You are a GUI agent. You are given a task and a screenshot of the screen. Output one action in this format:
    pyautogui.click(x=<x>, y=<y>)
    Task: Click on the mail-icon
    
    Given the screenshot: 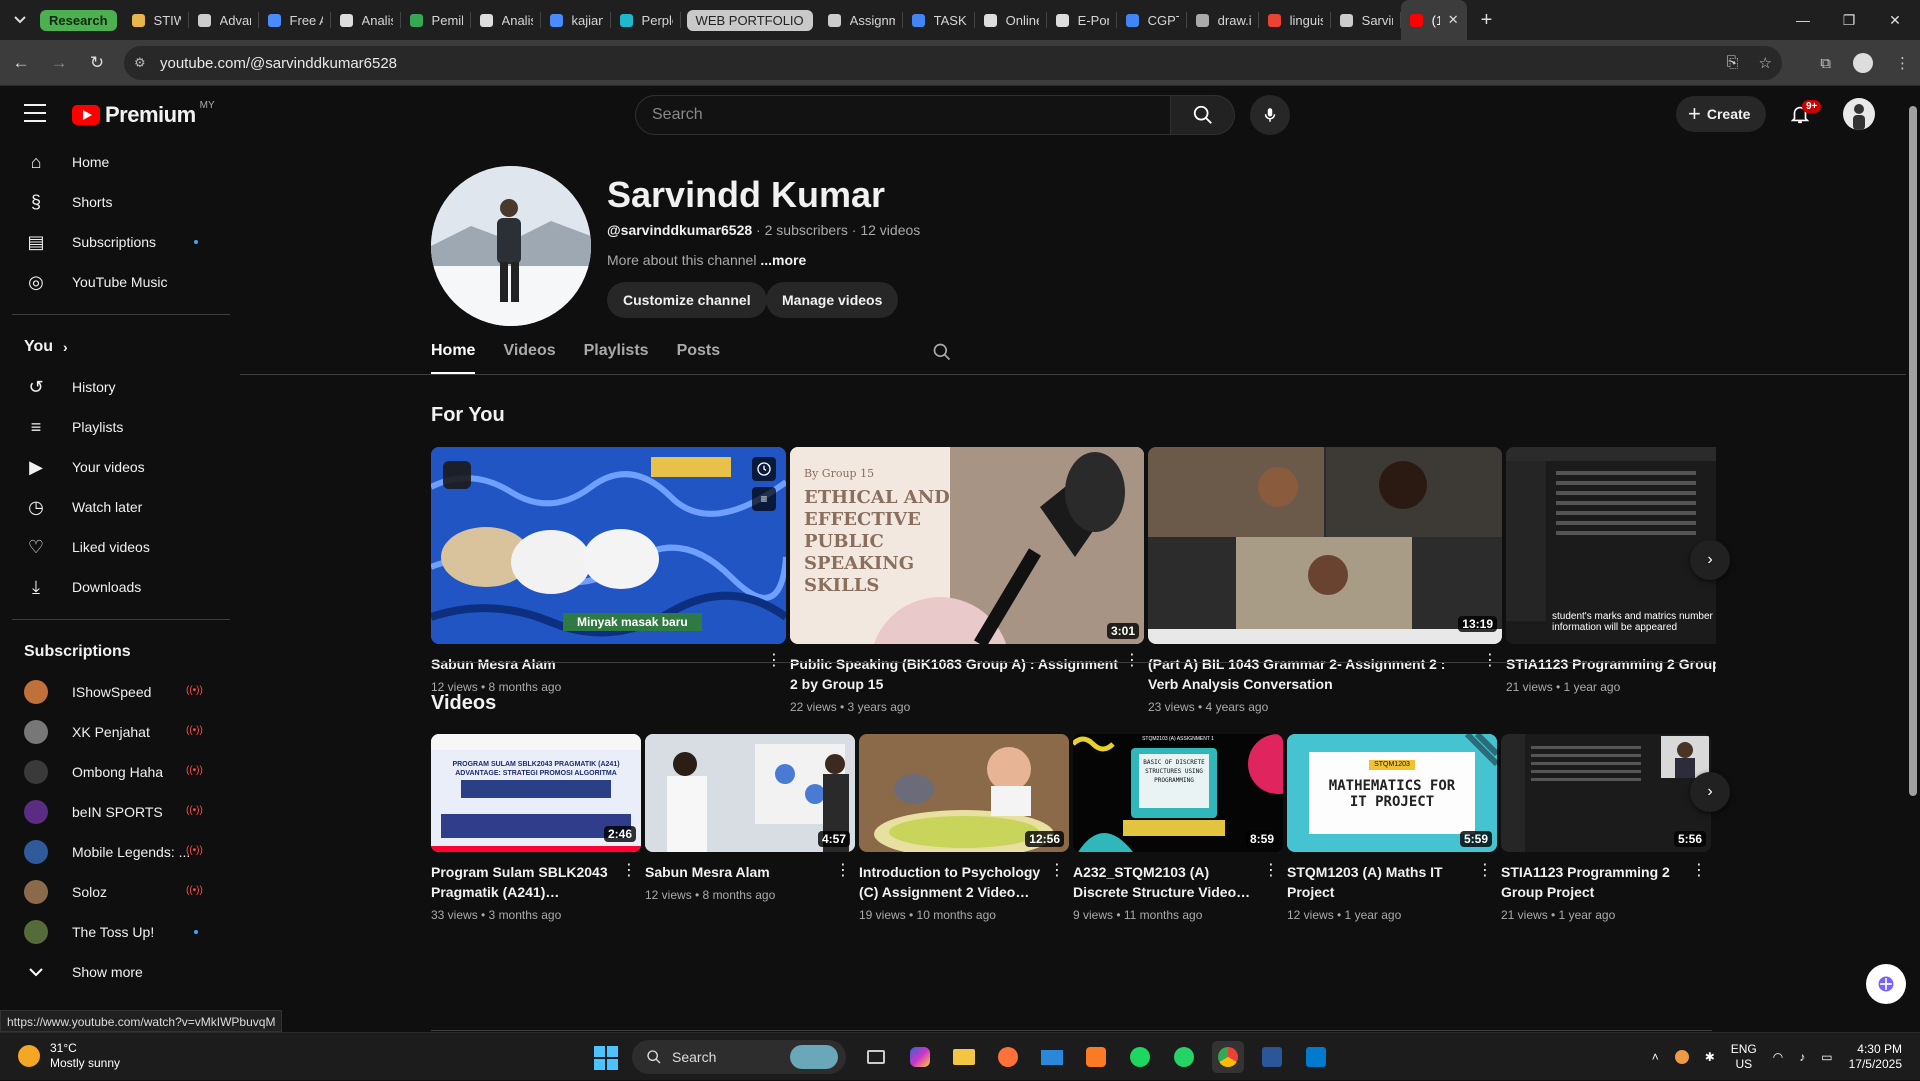 What is the action you would take?
    pyautogui.click(x=1052, y=1057)
    